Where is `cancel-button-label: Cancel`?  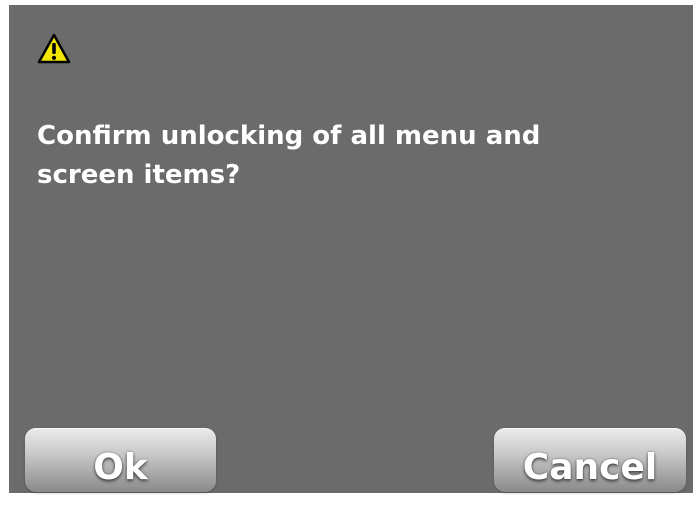
cancel-button-label: Cancel is located at coordinates (590, 467).